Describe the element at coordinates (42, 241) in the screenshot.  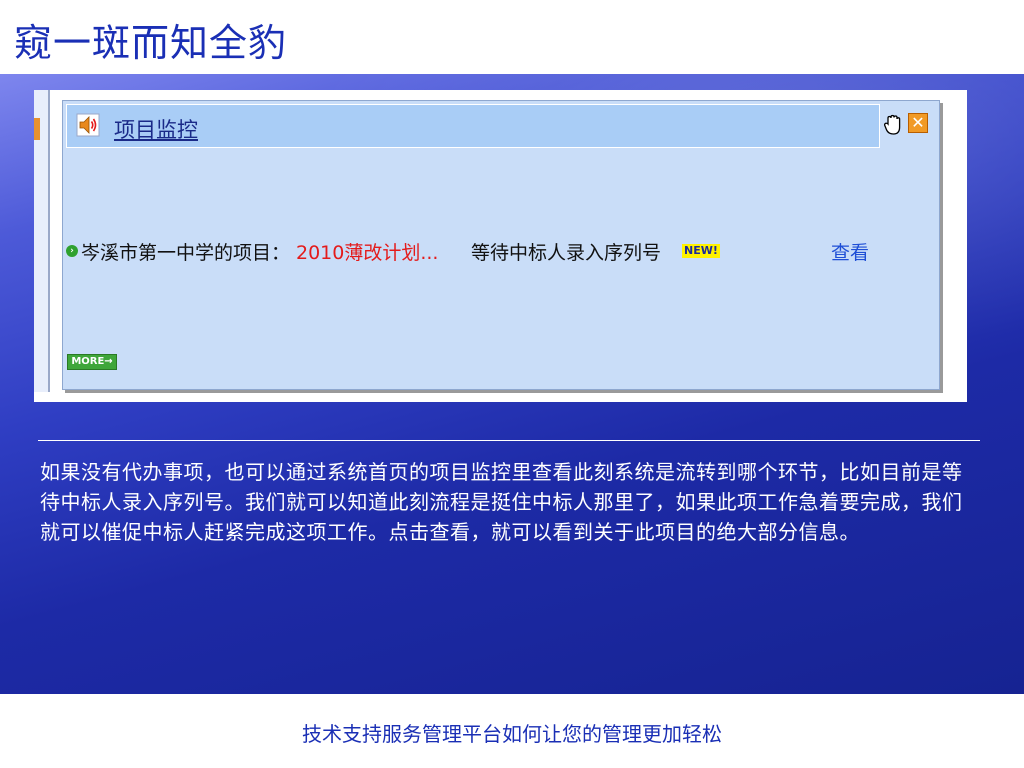
I see `left-panel-edge` at that location.